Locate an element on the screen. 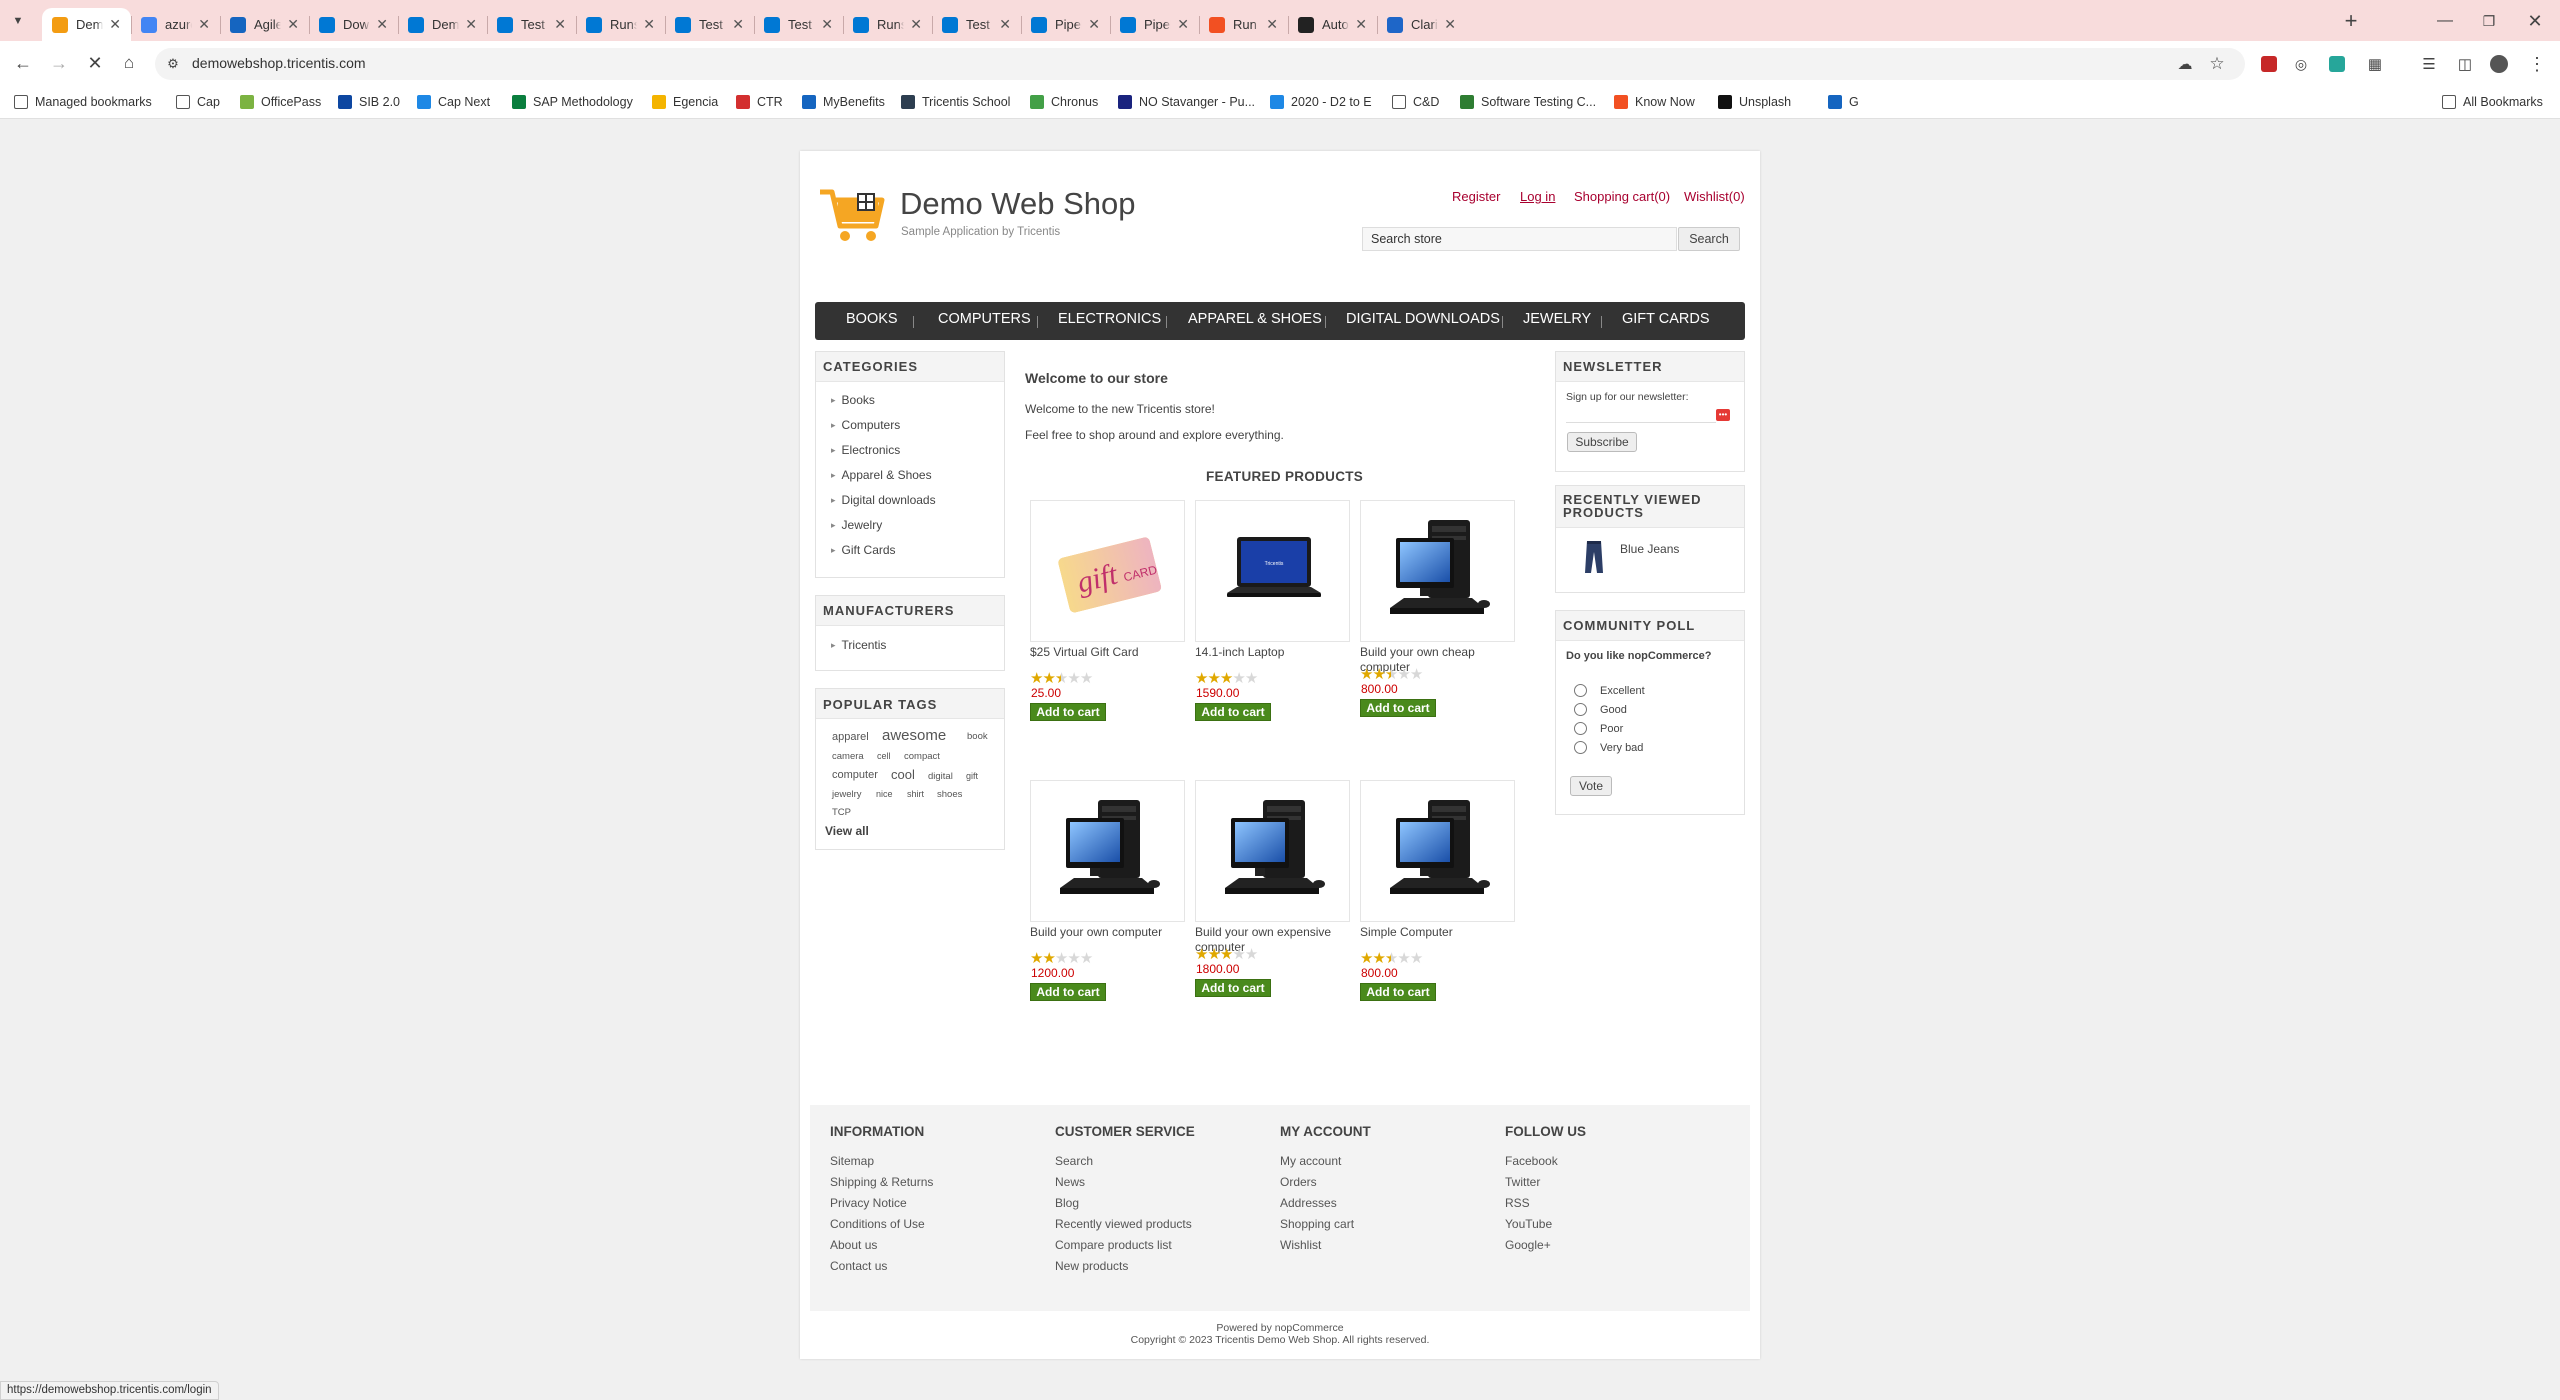 The image size is (2560, 1400). shopping-cart-link: Shopping cart(0) is located at coordinates (1622, 196).